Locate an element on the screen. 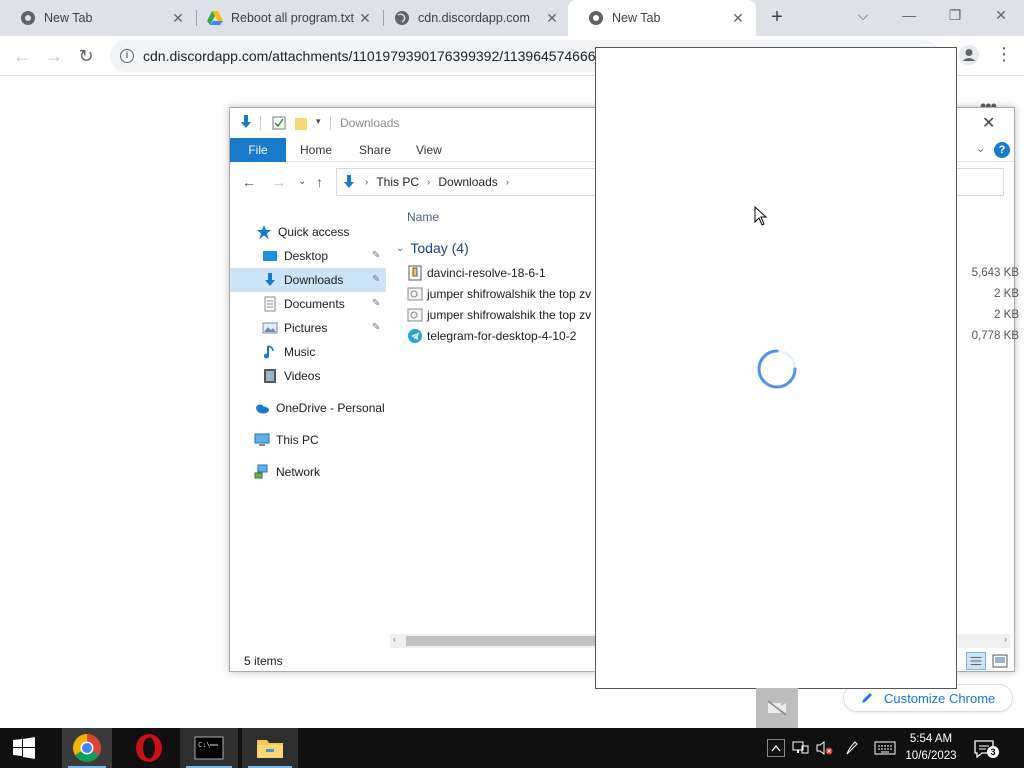  notification-count-badge: 3 is located at coordinates (993, 752).